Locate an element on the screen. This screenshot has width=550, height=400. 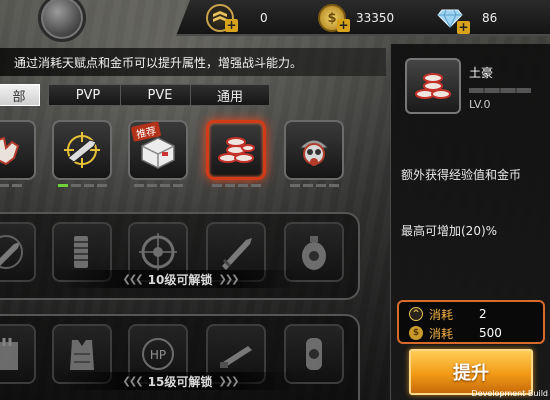
description-text: 通过消耗天赋点和金币可以提升属性，增强战斗能力。 is located at coordinates (158, 62).